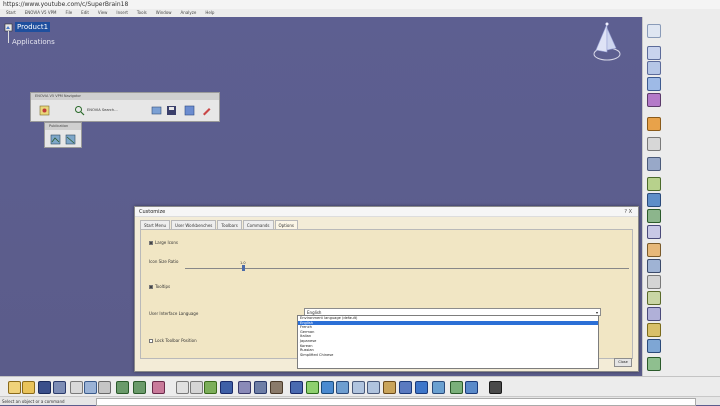 The image size is (720, 406). I want to click on iso-view-icon, so click(421, 387).